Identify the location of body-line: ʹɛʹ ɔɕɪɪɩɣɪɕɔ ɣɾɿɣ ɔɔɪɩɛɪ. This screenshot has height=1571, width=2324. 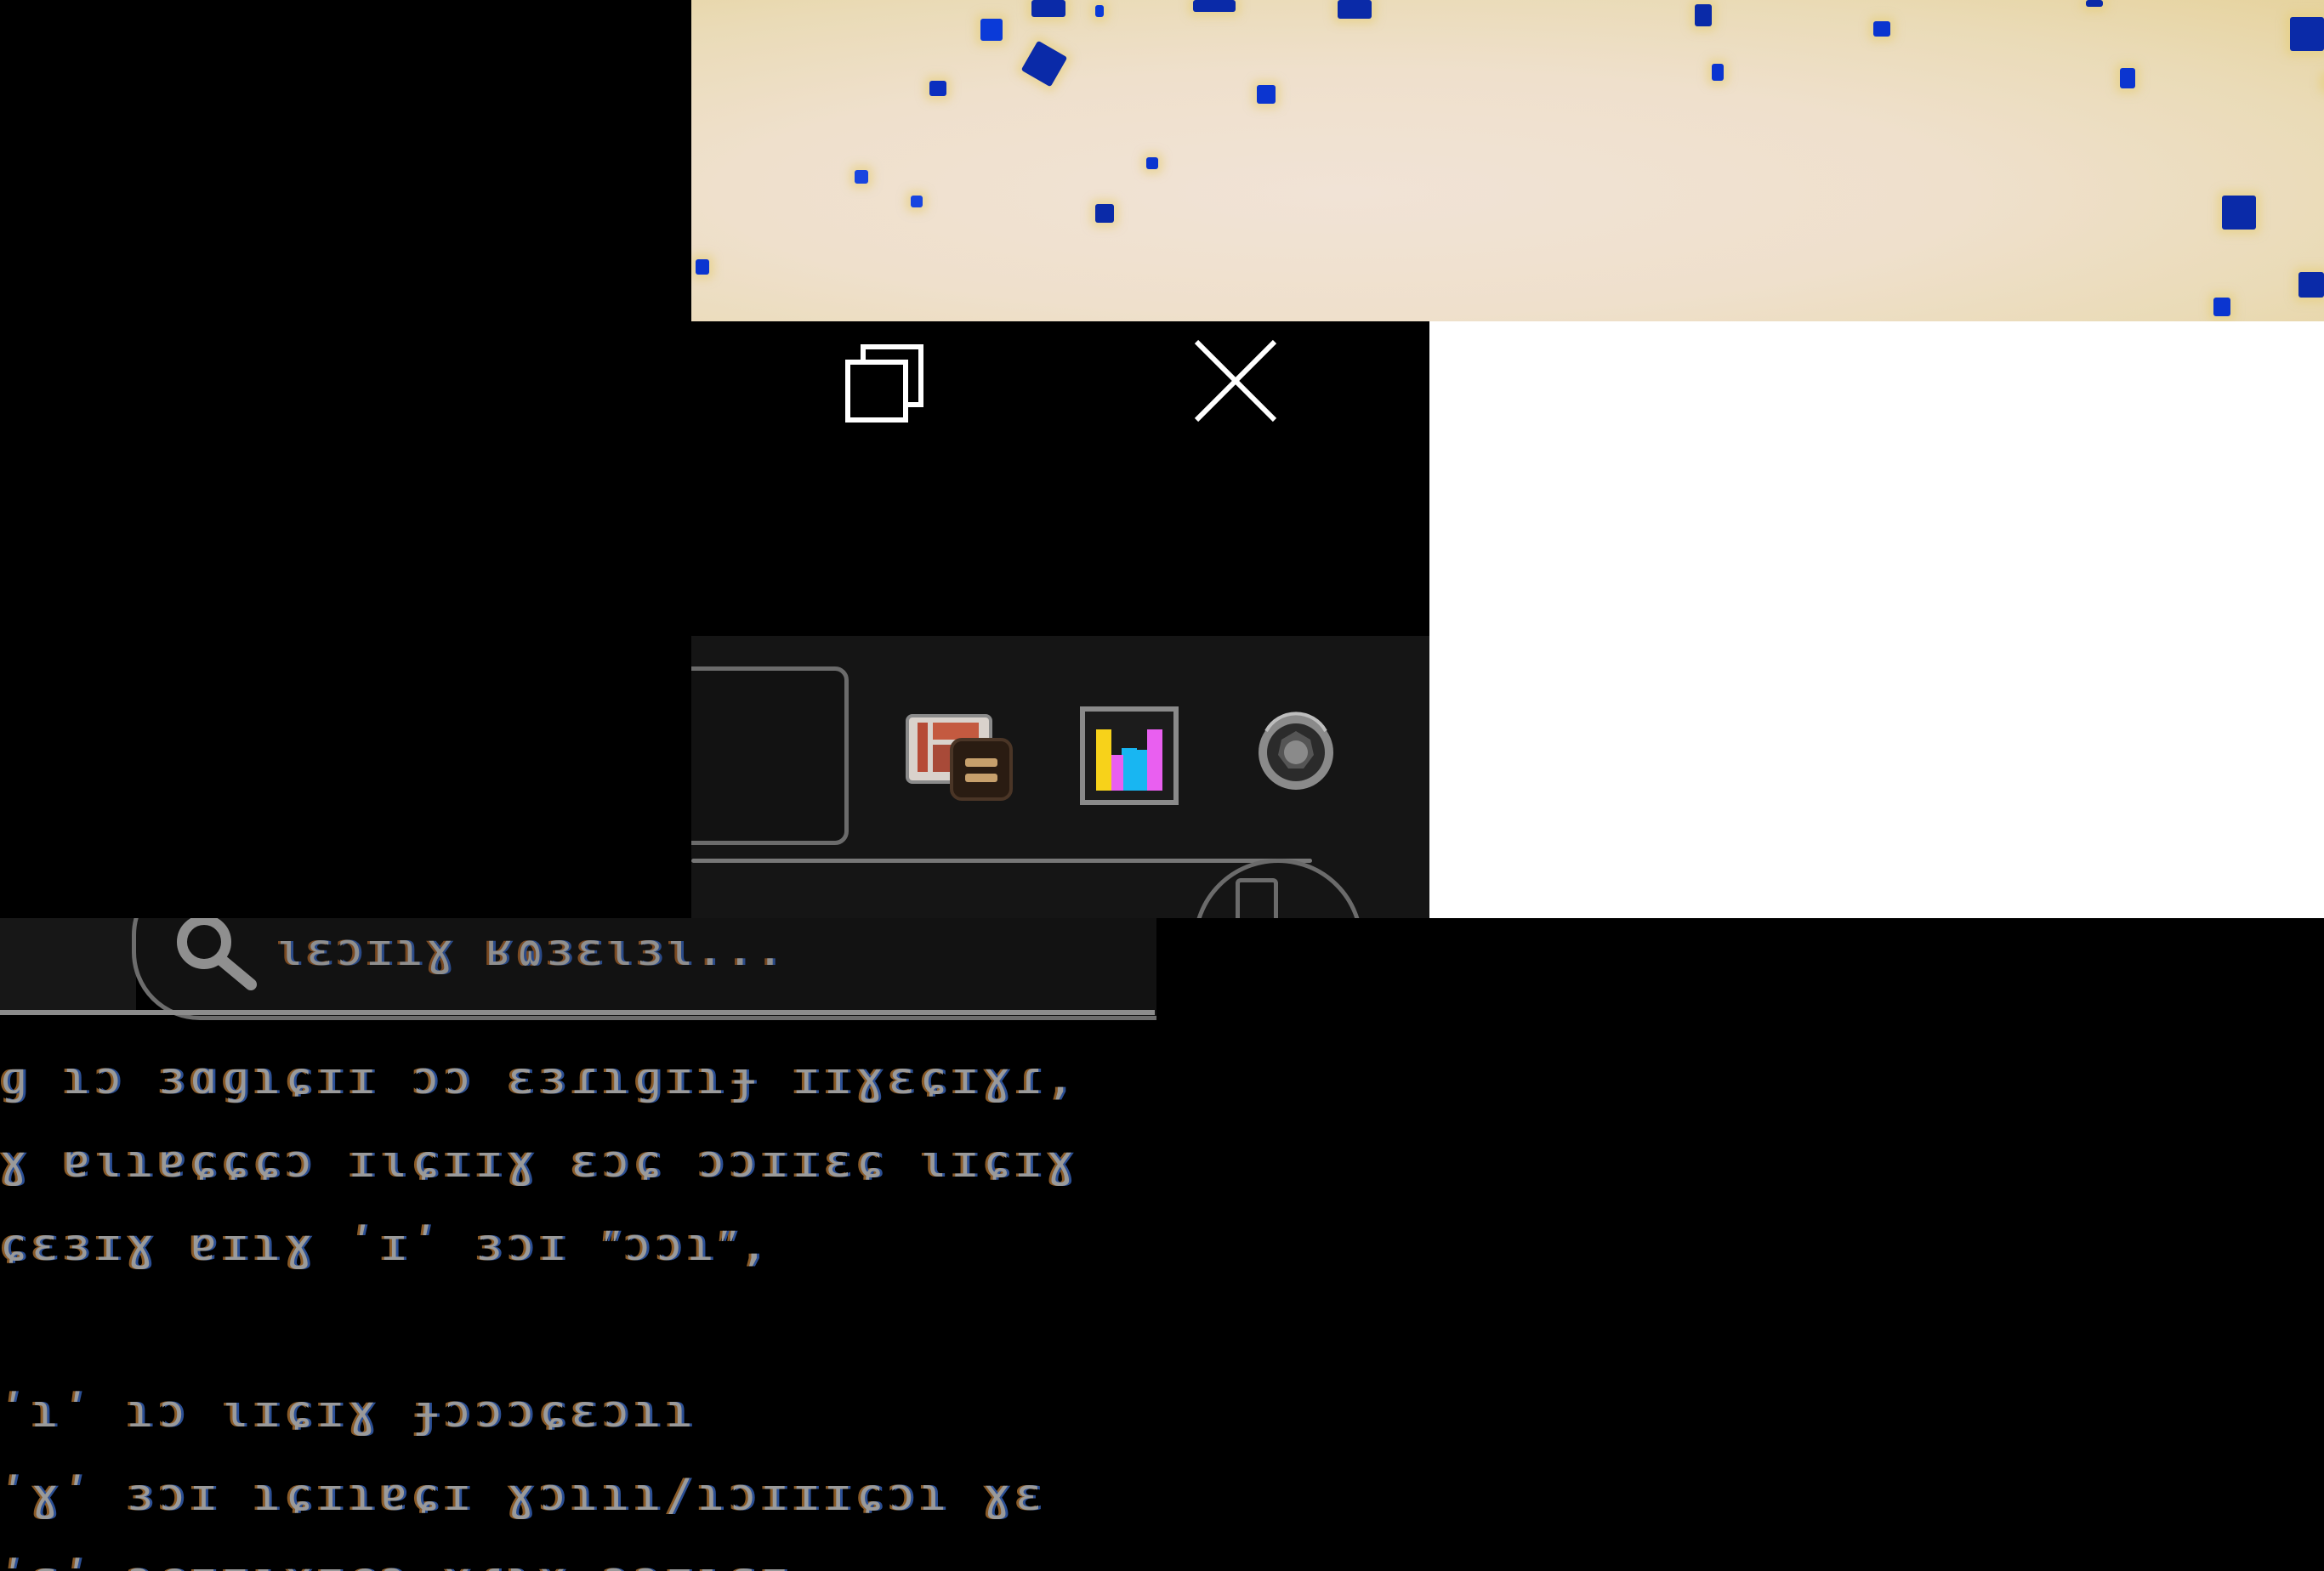
(578, 1554).